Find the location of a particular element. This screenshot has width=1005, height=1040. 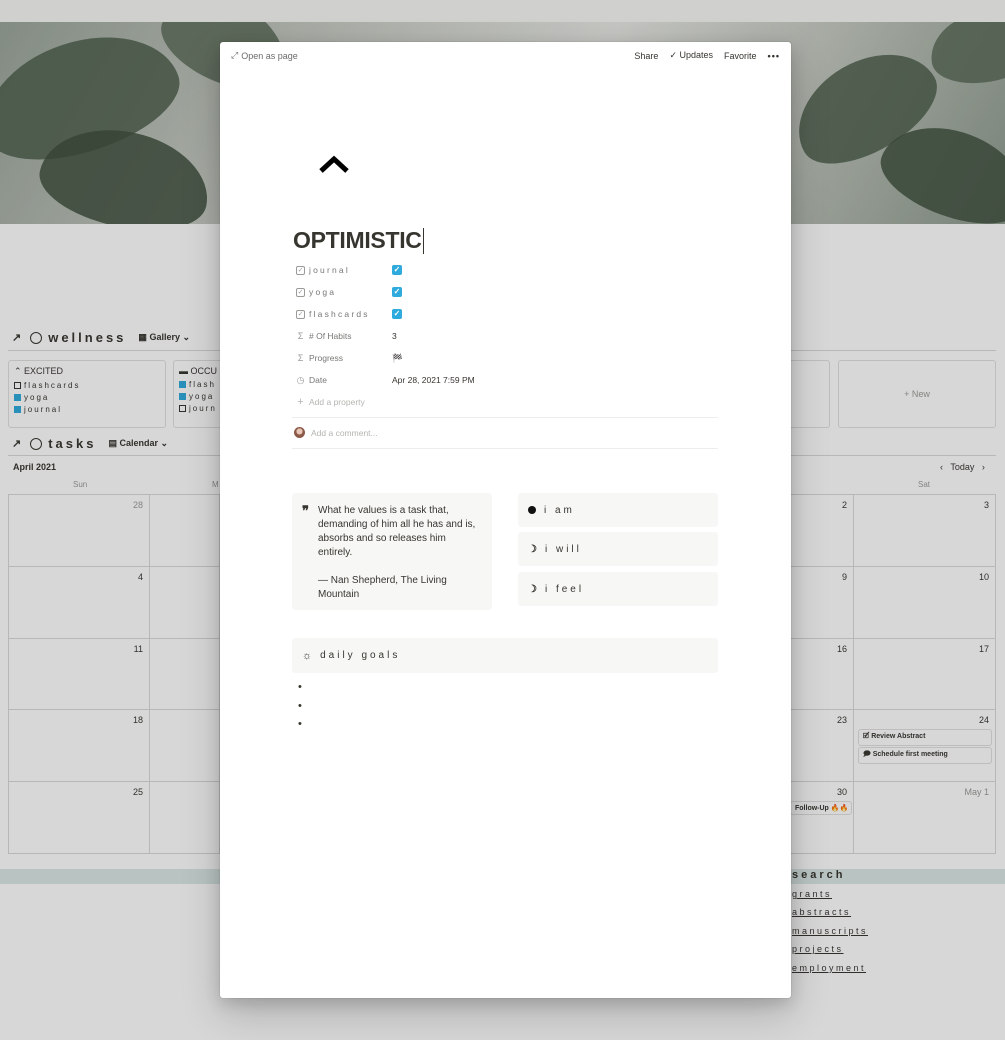

open-as-page-button: ⤢ Open as page is located at coordinates (264, 55).